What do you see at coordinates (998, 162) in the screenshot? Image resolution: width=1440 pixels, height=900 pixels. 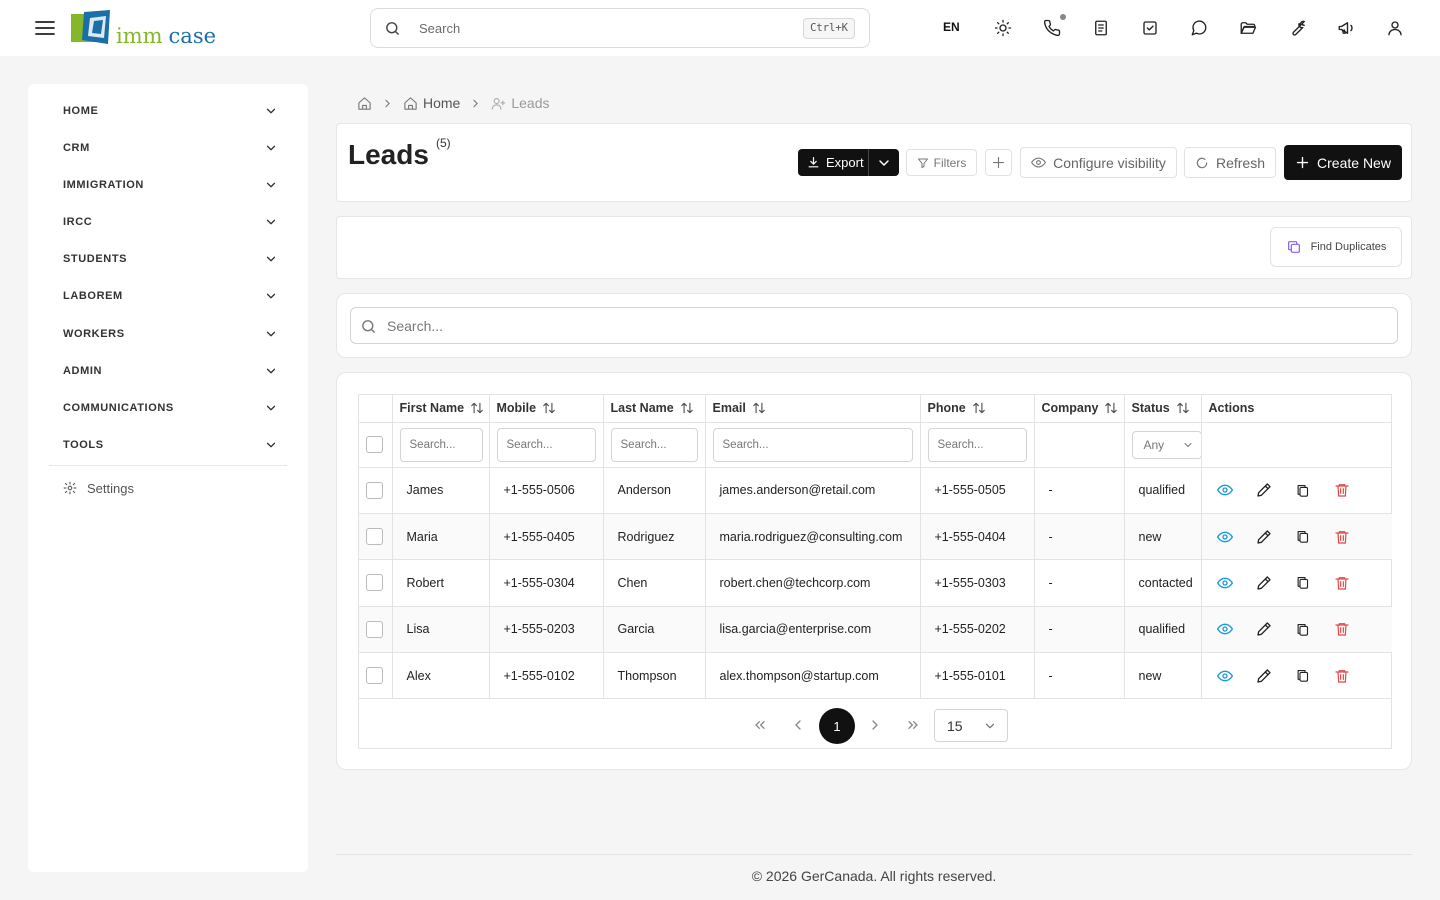 I see `add-filter-button` at bounding box center [998, 162].